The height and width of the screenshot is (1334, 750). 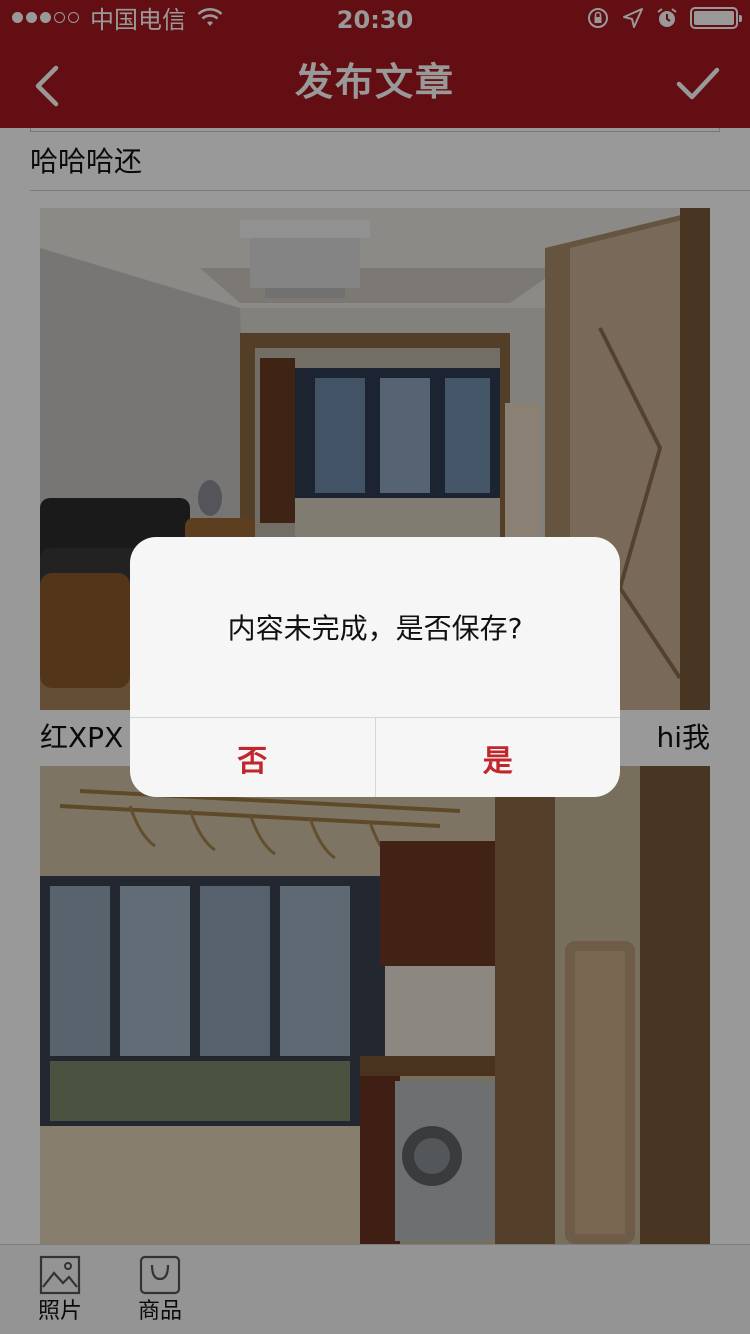 What do you see at coordinates (375, 667) in the screenshot?
I see `save-confirm-dialog: 内容未完成，是否保存? 否 是` at bounding box center [375, 667].